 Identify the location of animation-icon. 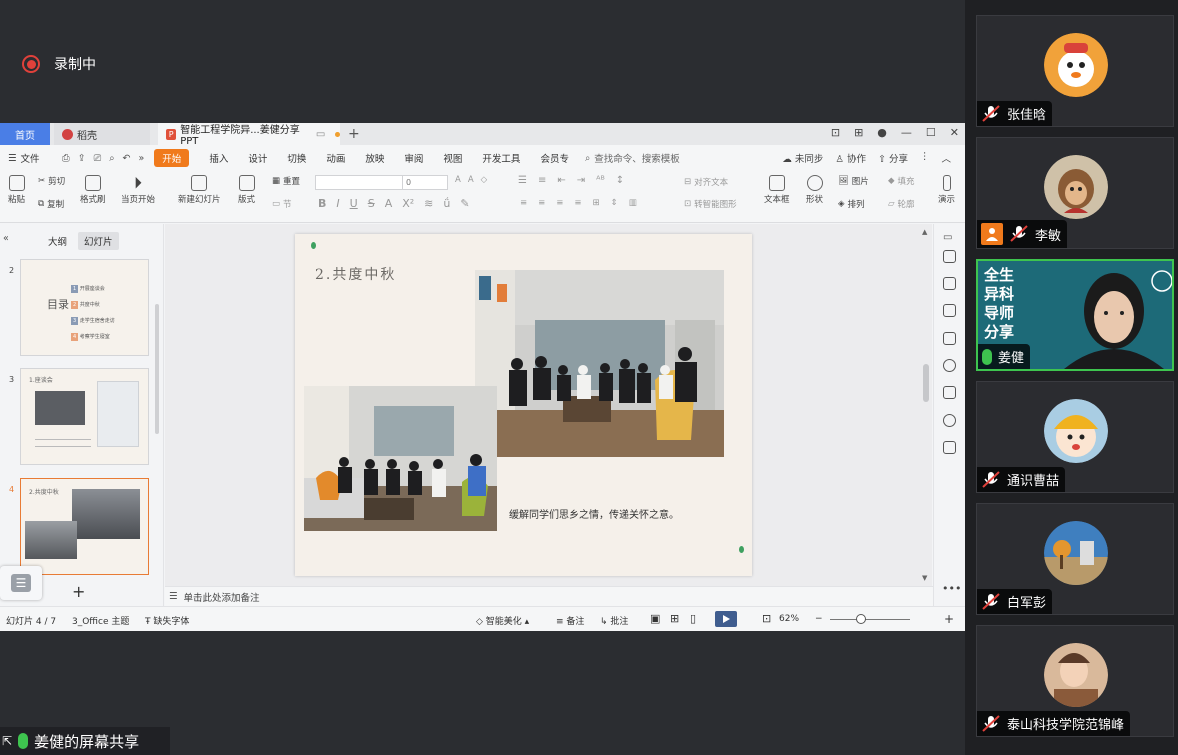
(949, 310).